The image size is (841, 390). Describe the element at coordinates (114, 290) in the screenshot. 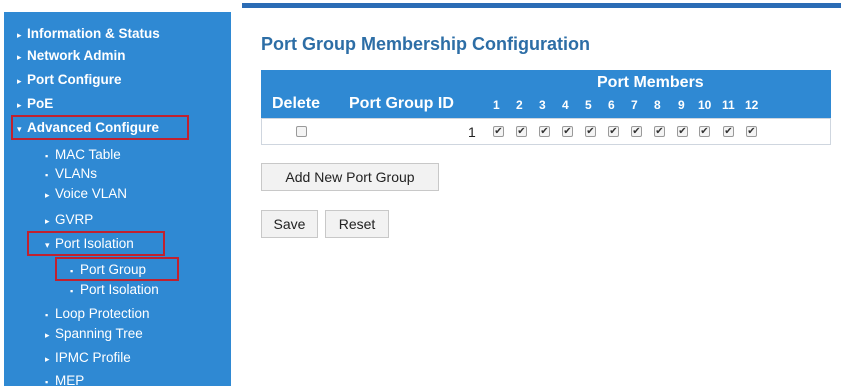

I see `nav-port-isolation: ▪ Port Isolation` at that location.